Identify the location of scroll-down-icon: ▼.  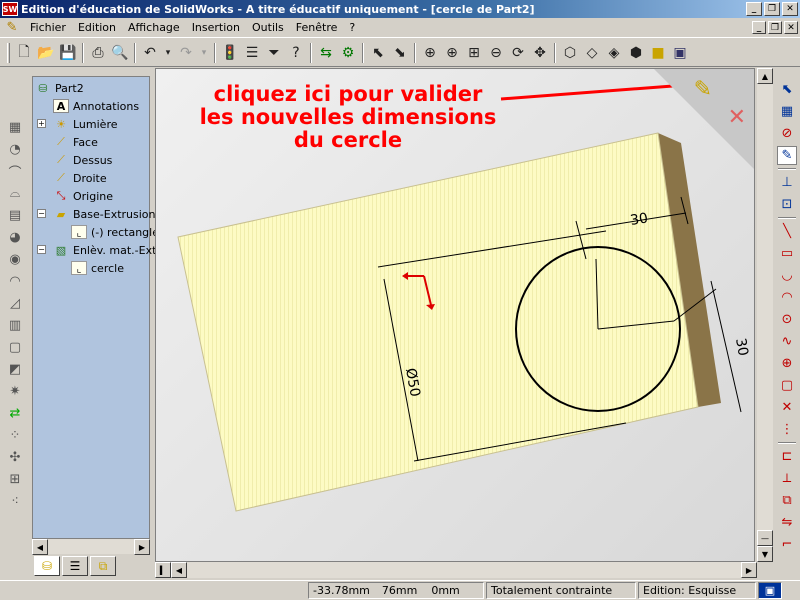
(765, 554).